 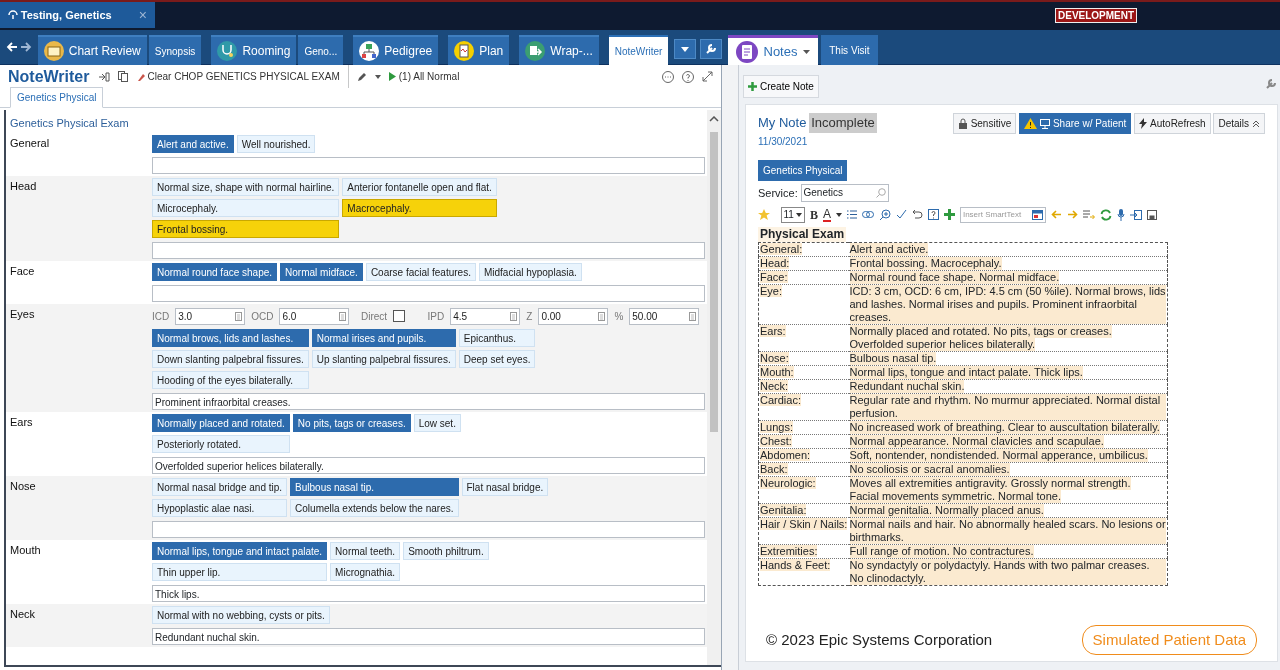 What do you see at coordinates (210, 316) in the screenshot?
I see `number-field: 3.0` at bounding box center [210, 316].